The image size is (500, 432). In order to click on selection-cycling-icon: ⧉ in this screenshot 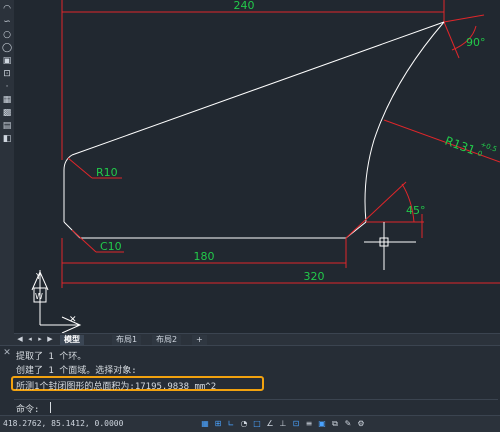, I will do `click(335, 423)`.